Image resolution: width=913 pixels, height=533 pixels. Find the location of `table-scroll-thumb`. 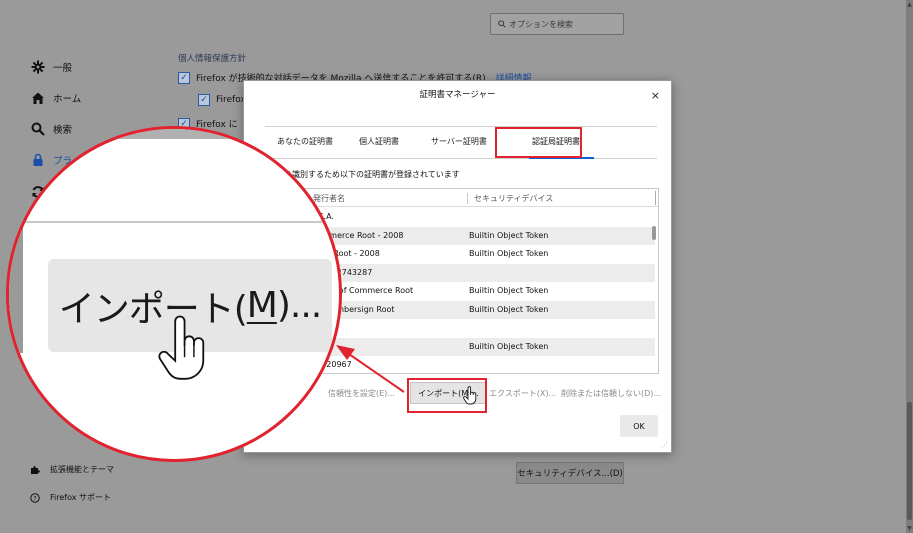

table-scroll-thumb is located at coordinates (654, 233).